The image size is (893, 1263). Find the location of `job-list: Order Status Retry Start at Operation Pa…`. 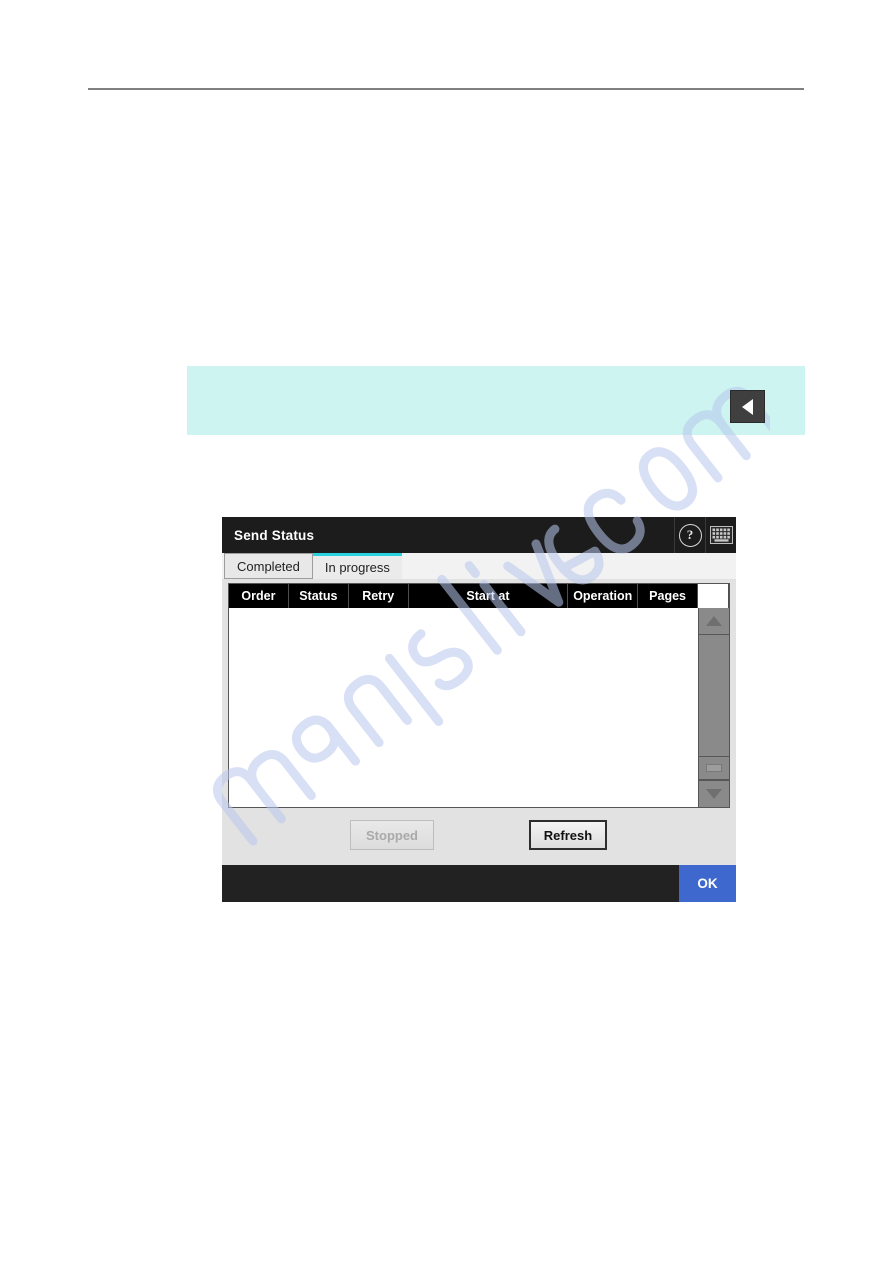

job-list: Order Status Retry Start at Operation Pa… is located at coordinates (479, 695).